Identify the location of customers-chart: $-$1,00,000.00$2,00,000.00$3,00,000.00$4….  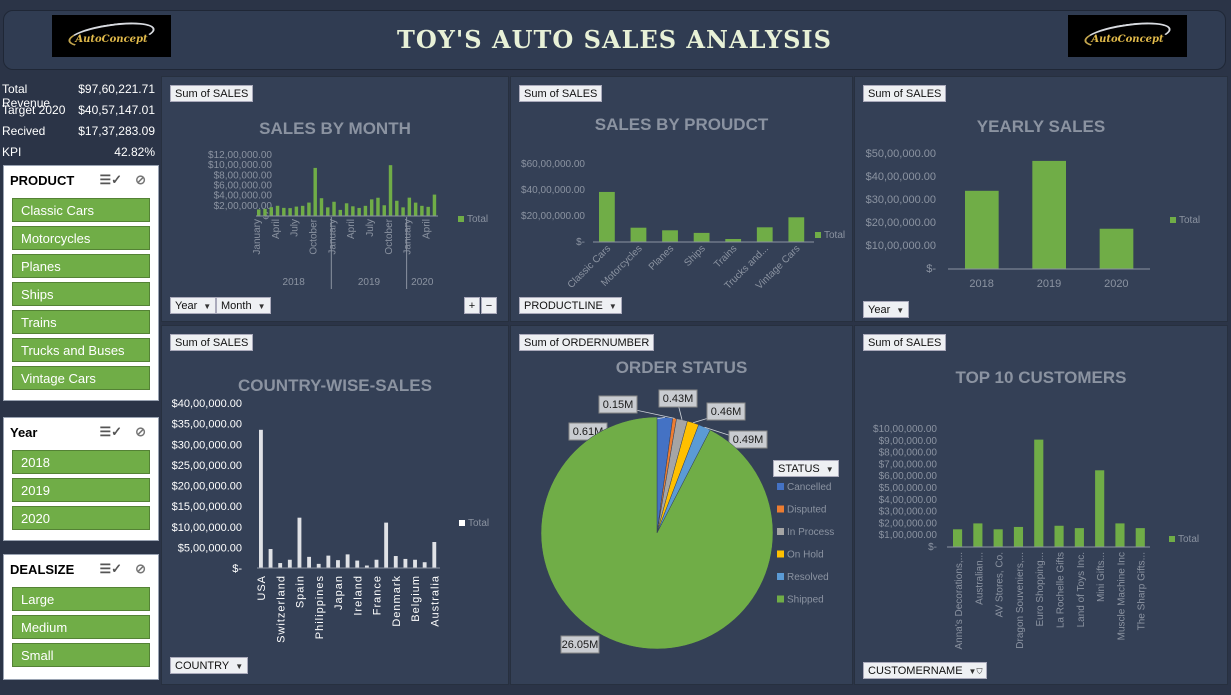
(1036, 537).